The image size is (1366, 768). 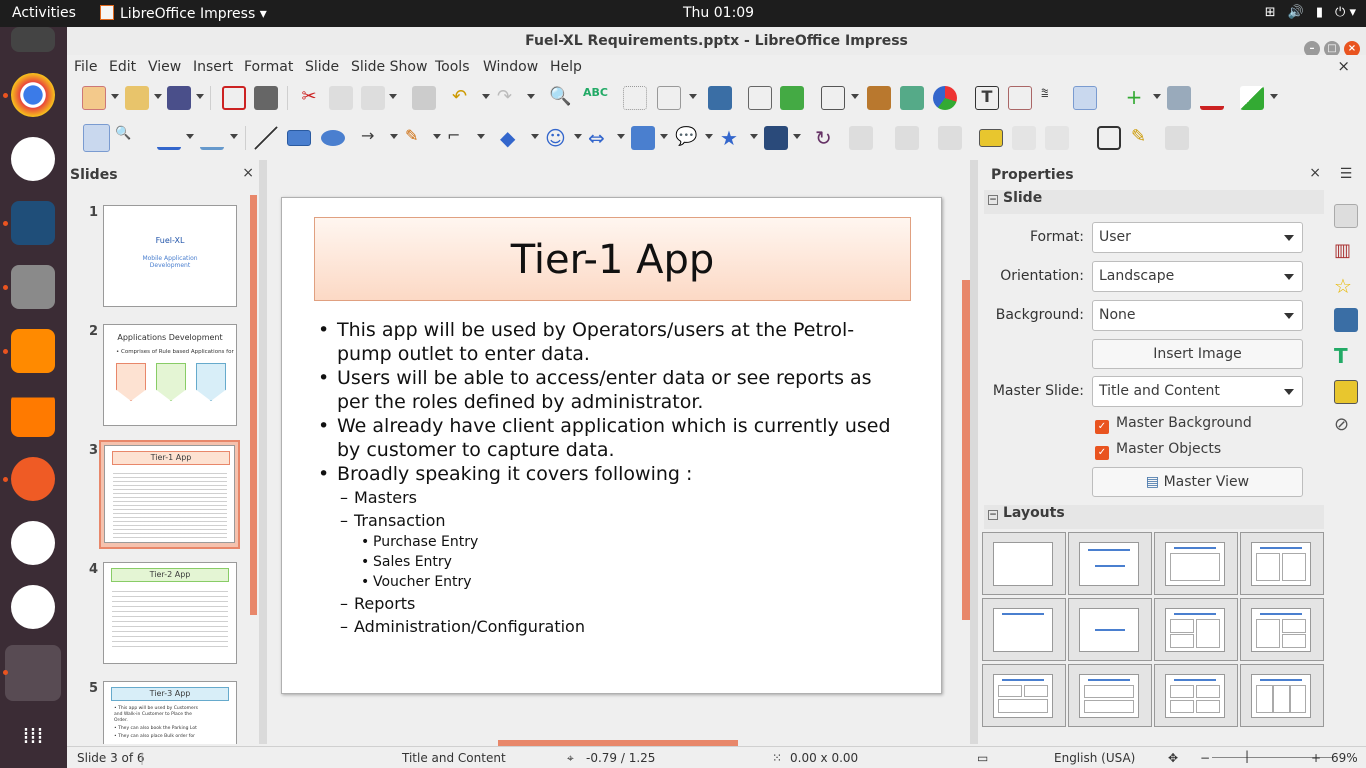 I want to click on filter-icon, so click(x=1057, y=138).